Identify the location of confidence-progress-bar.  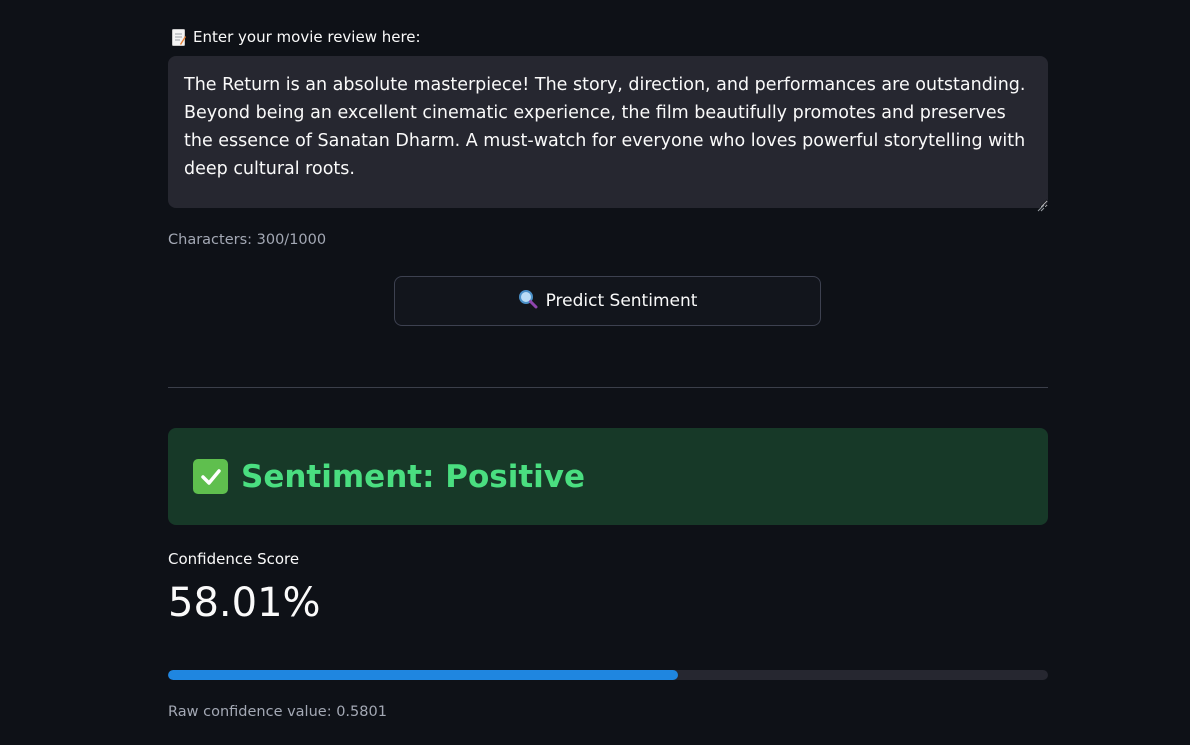
(608, 675).